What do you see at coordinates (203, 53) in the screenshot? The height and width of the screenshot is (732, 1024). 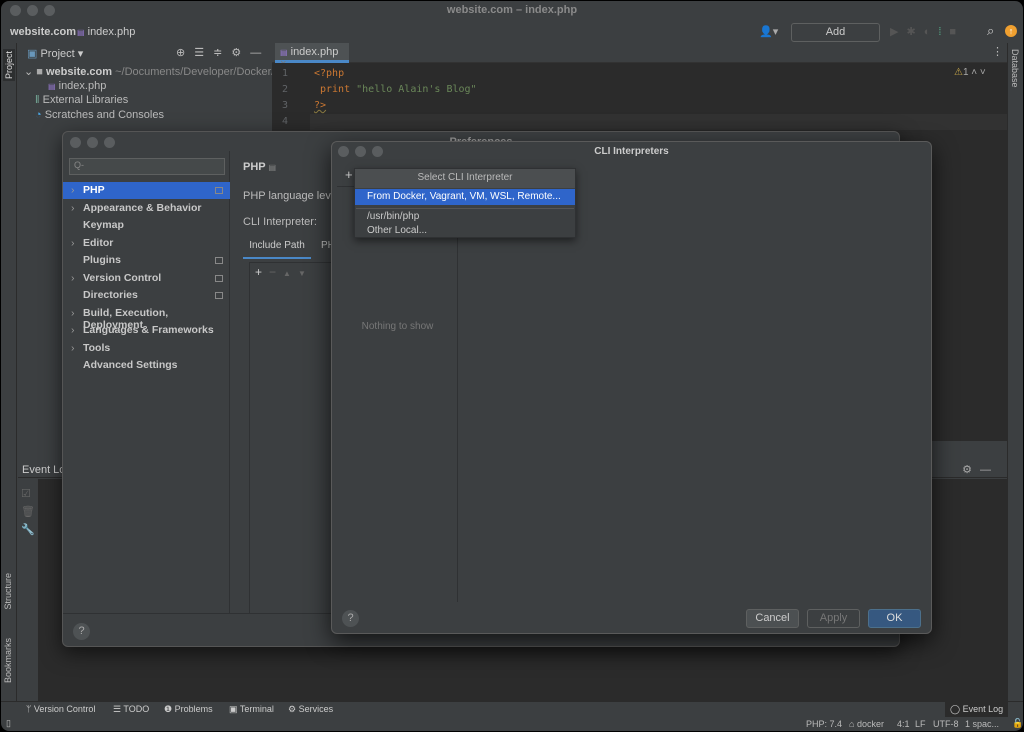 I see `expand-all-icon: ☰` at bounding box center [203, 53].